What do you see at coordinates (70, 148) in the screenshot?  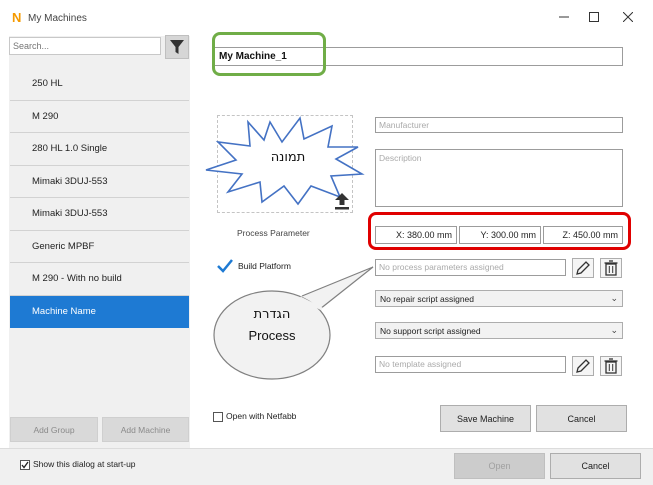 I see `list-item-label: 280 HL 1.0 Single` at bounding box center [70, 148].